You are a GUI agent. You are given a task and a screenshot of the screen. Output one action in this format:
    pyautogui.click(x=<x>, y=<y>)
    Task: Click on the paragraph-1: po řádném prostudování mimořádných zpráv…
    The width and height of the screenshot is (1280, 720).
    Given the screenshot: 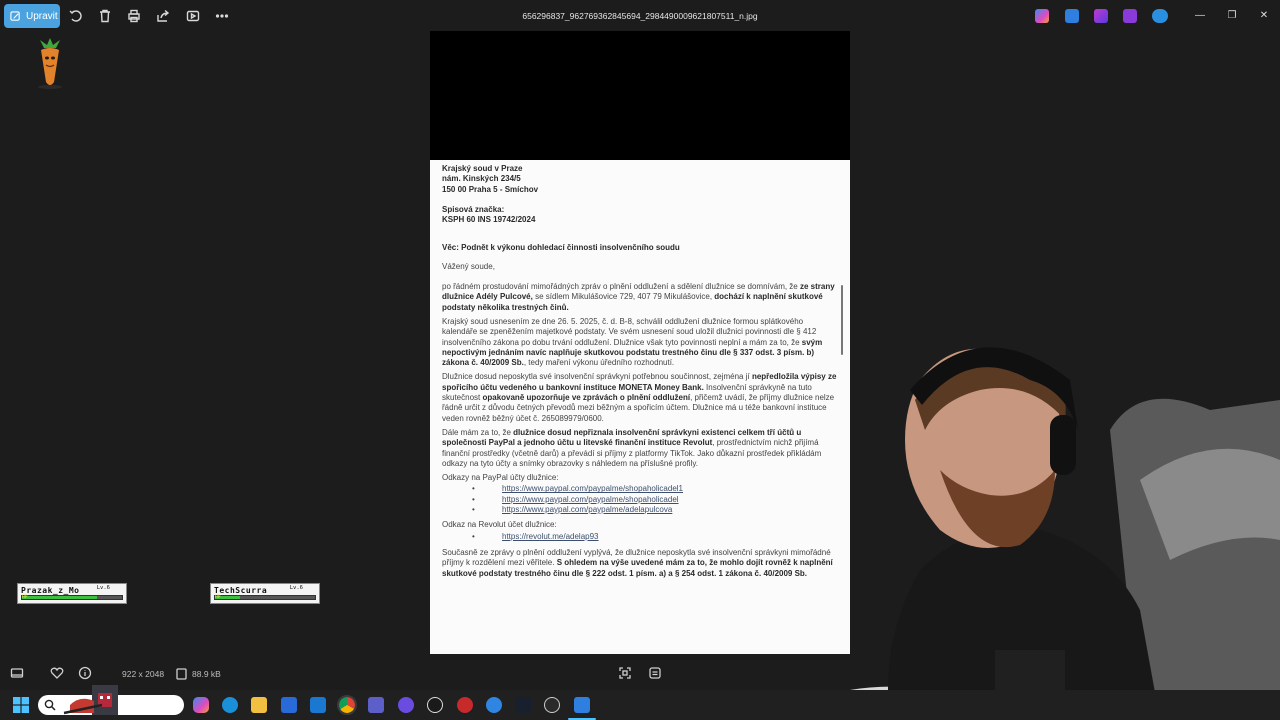 What is the action you would take?
    pyautogui.click(x=640, y=297)
    